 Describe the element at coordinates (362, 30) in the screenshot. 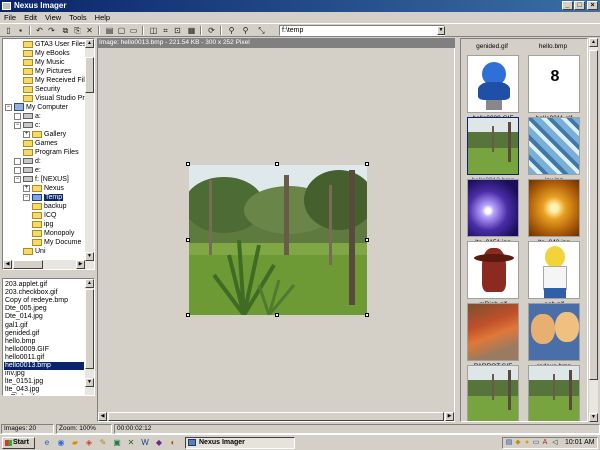

I see `path-combo: f:\temp` at that location.